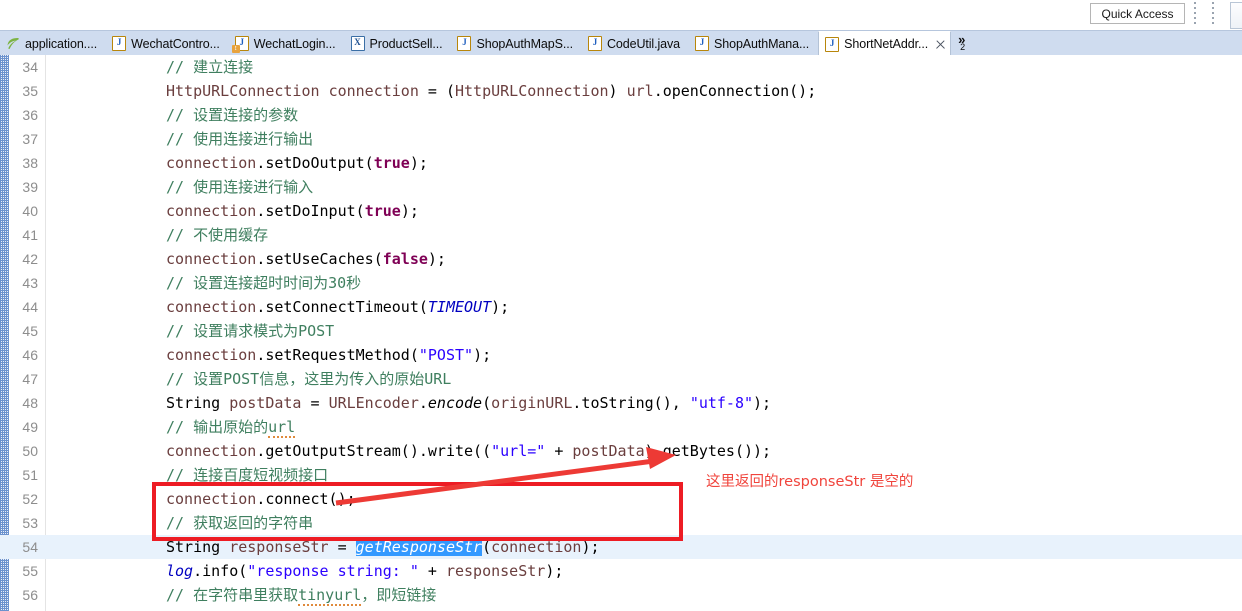  Describe the element at coordinates (621, 67) in the screenshot. I see `code-line: 34 // 建立连接` at that location.